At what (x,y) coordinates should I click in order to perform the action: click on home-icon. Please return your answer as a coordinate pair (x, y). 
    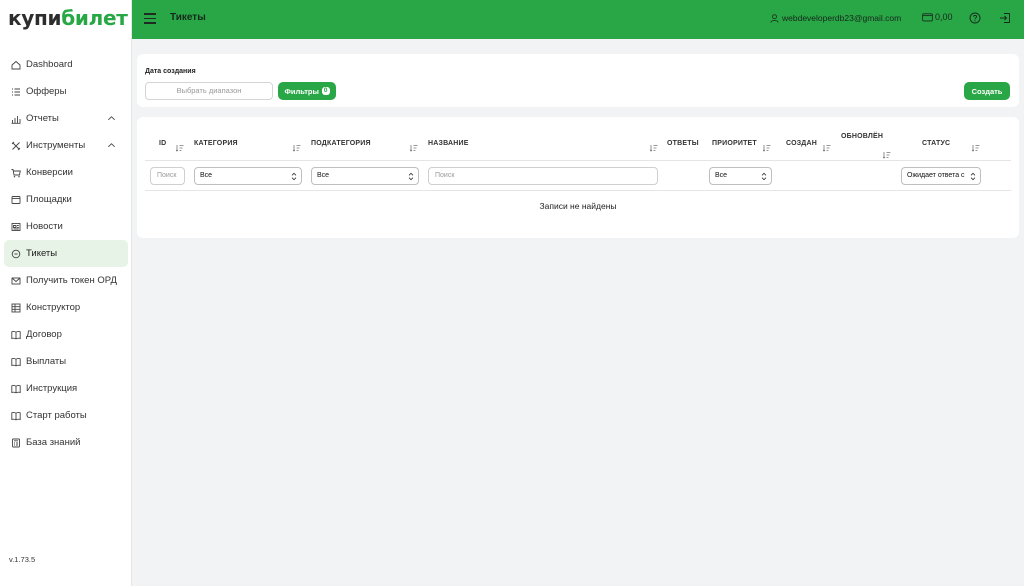
    Looking at the image, I should click on (16, 65).